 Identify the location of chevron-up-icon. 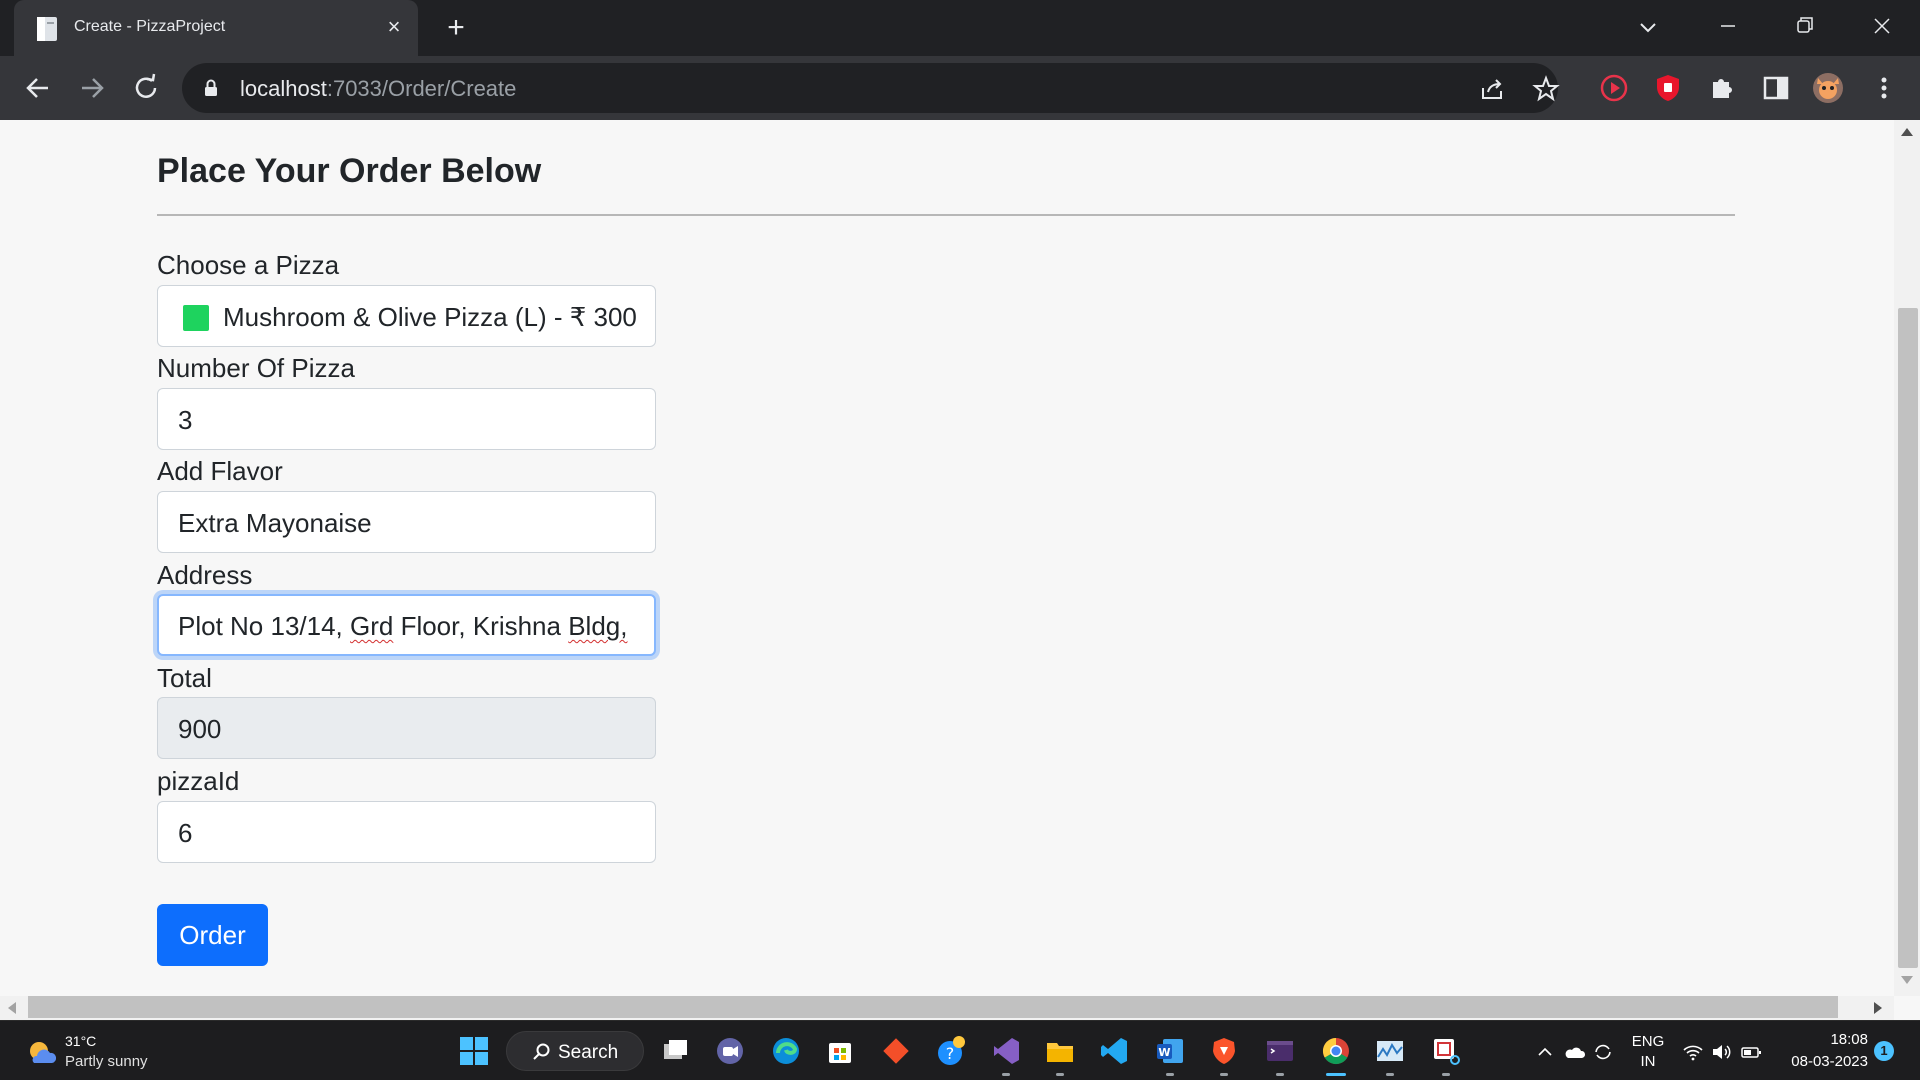
(1545, 1052).